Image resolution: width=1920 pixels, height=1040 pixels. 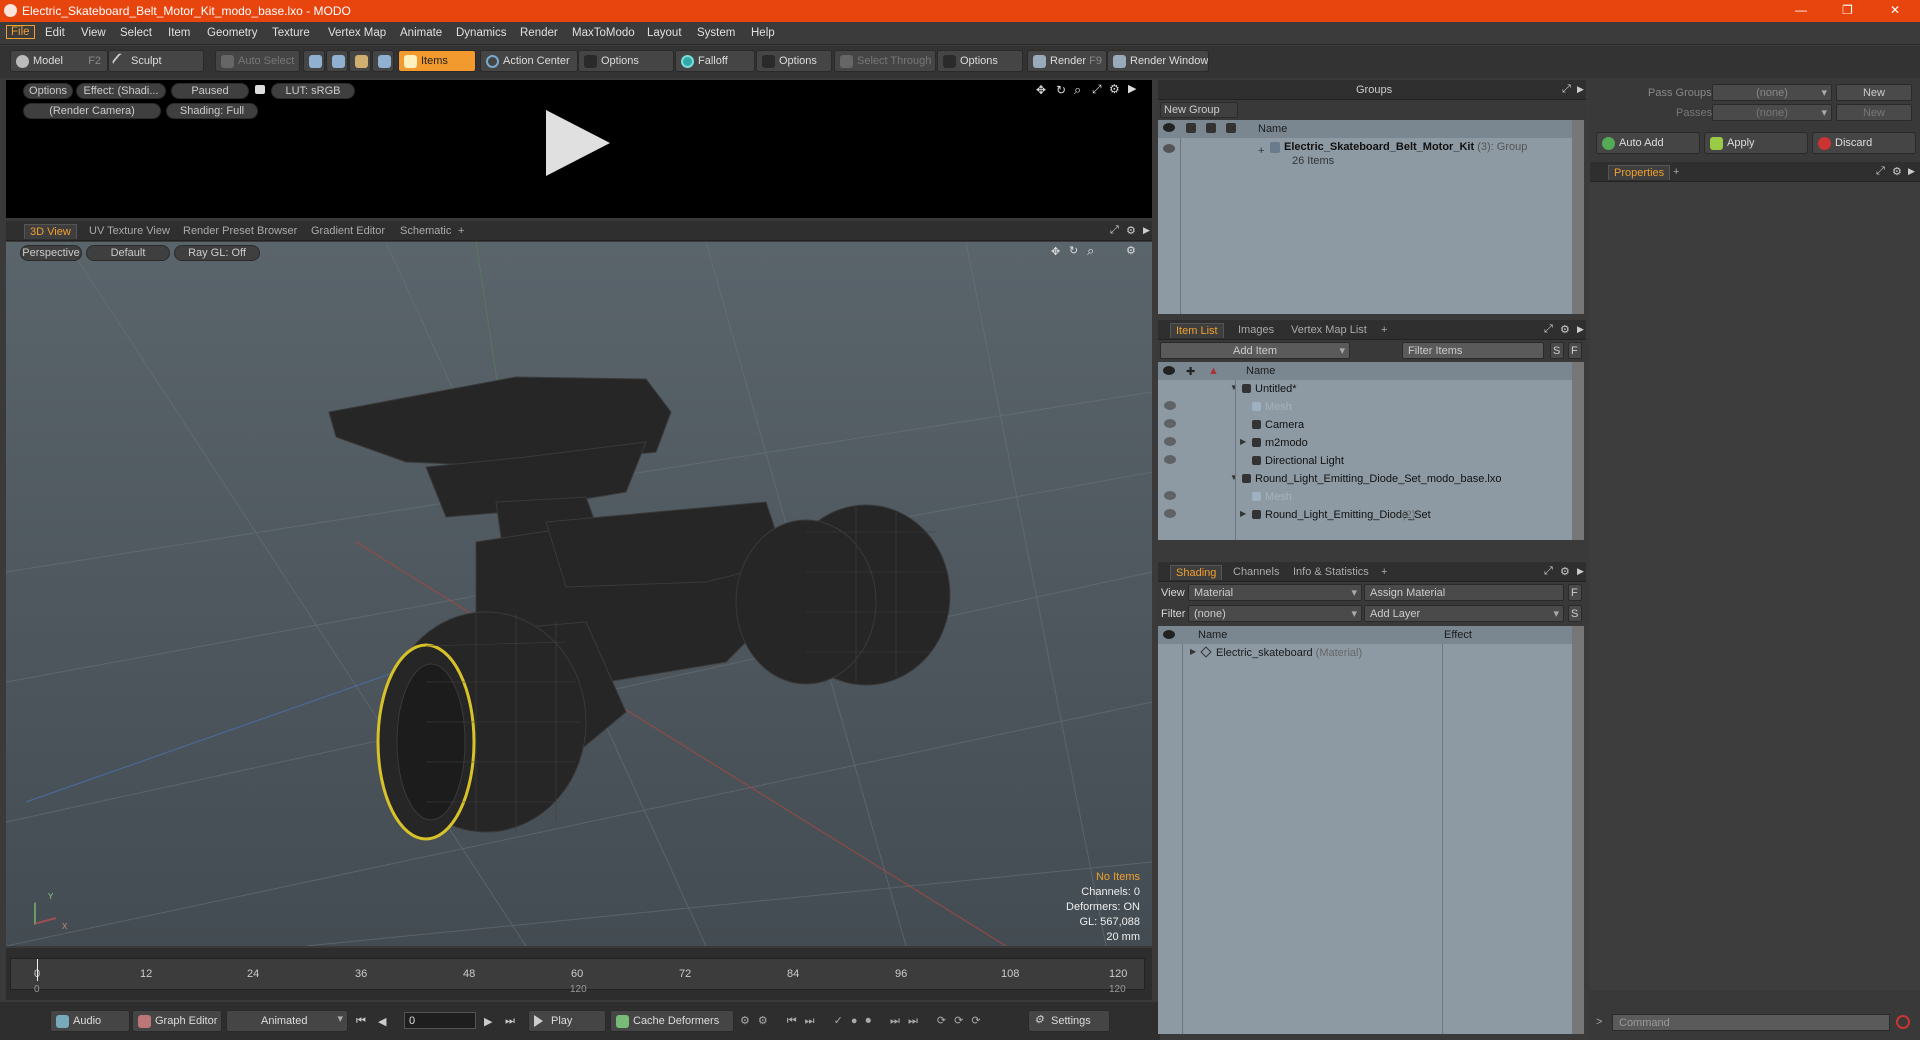 What do you see at coordinates (212, 111) in the screenshot?
I see `preview-shading-dropdown: Shading: Full` at bounding box center [212, 111].